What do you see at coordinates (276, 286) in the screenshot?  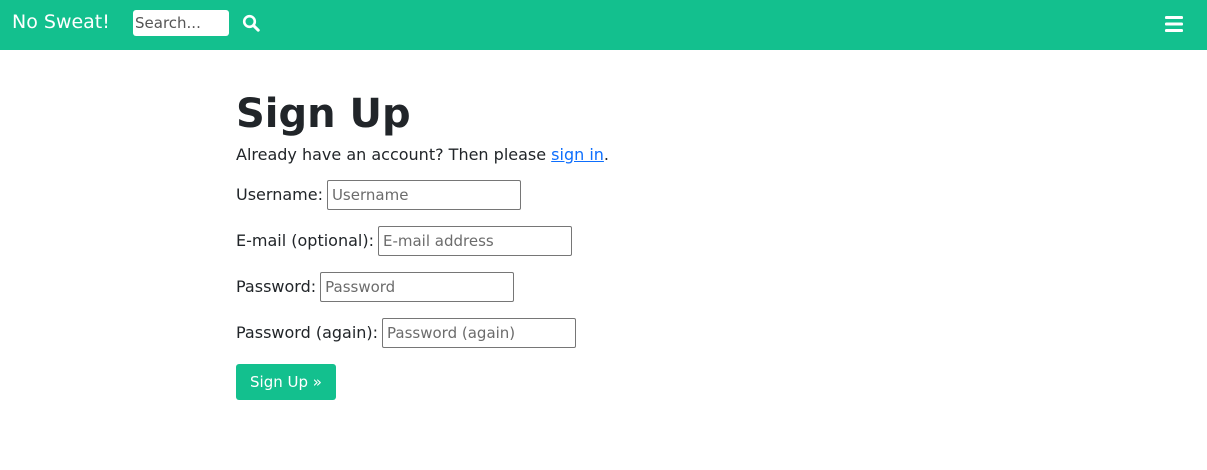 I see `password-label: Password:` at bounding box center [276, 286].